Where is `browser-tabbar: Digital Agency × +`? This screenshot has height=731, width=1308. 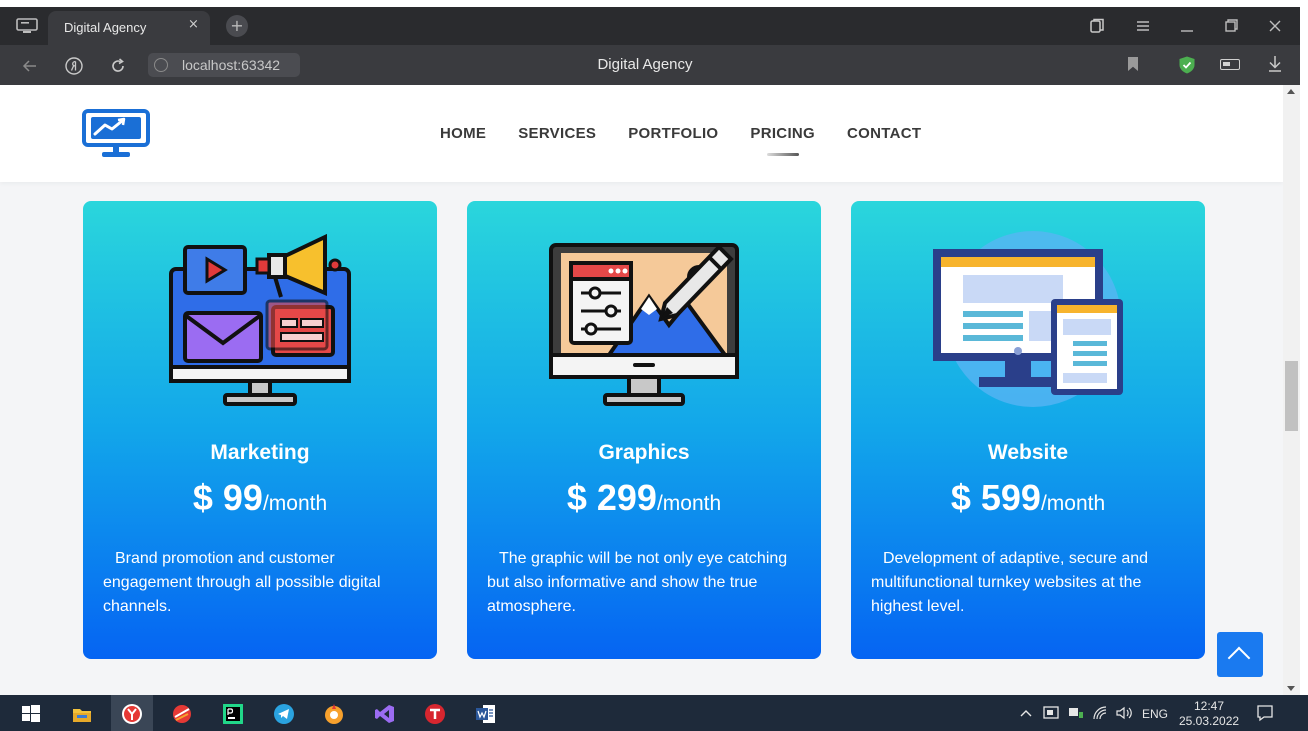
browser-tabbar: Digital Agency × + is located at coordinates (650, 26).